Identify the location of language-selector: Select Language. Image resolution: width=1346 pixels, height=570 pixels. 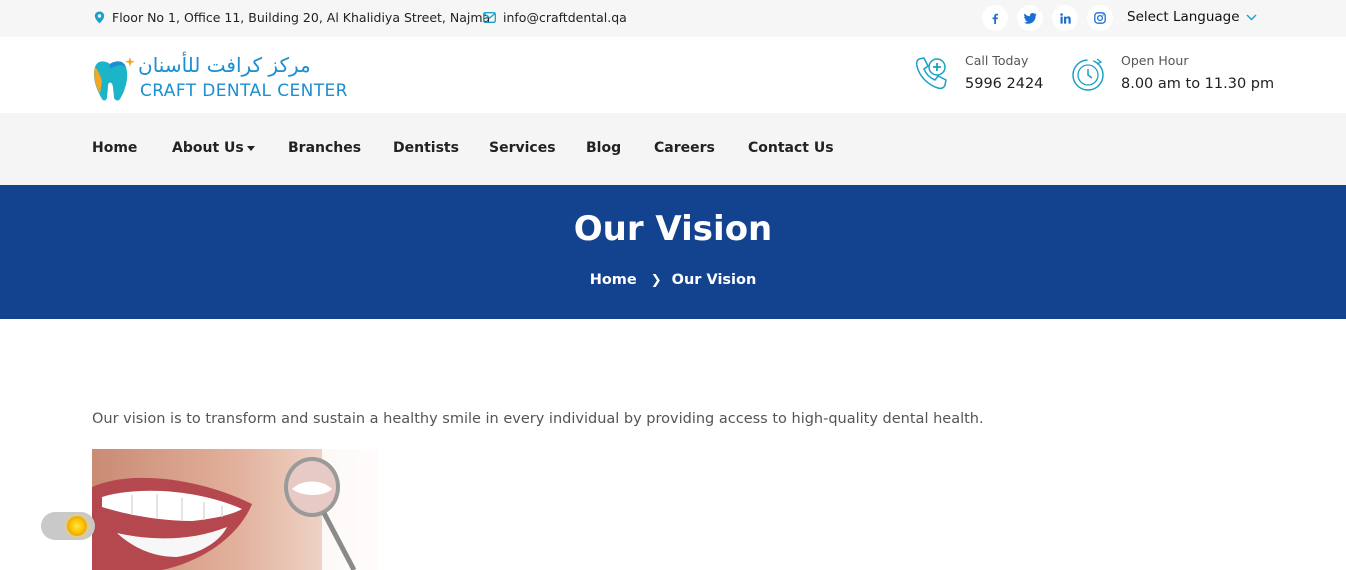
(1192, 17).